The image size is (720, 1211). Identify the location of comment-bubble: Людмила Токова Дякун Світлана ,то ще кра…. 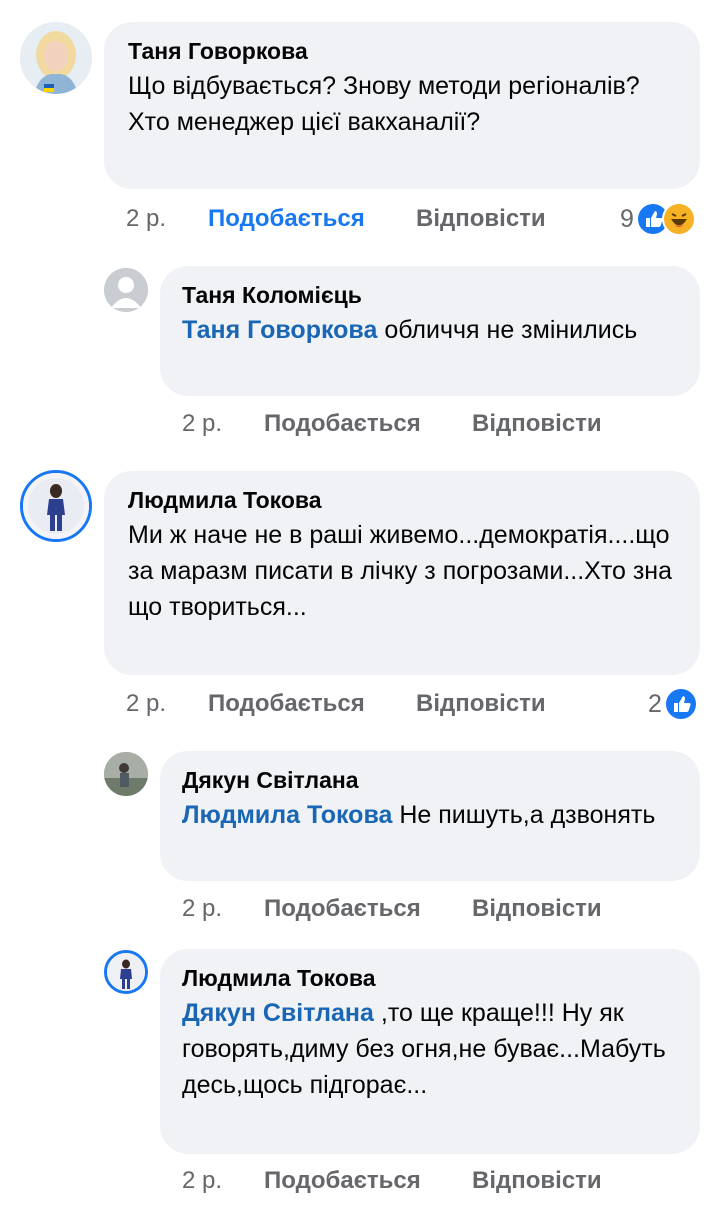
(430, 1051).